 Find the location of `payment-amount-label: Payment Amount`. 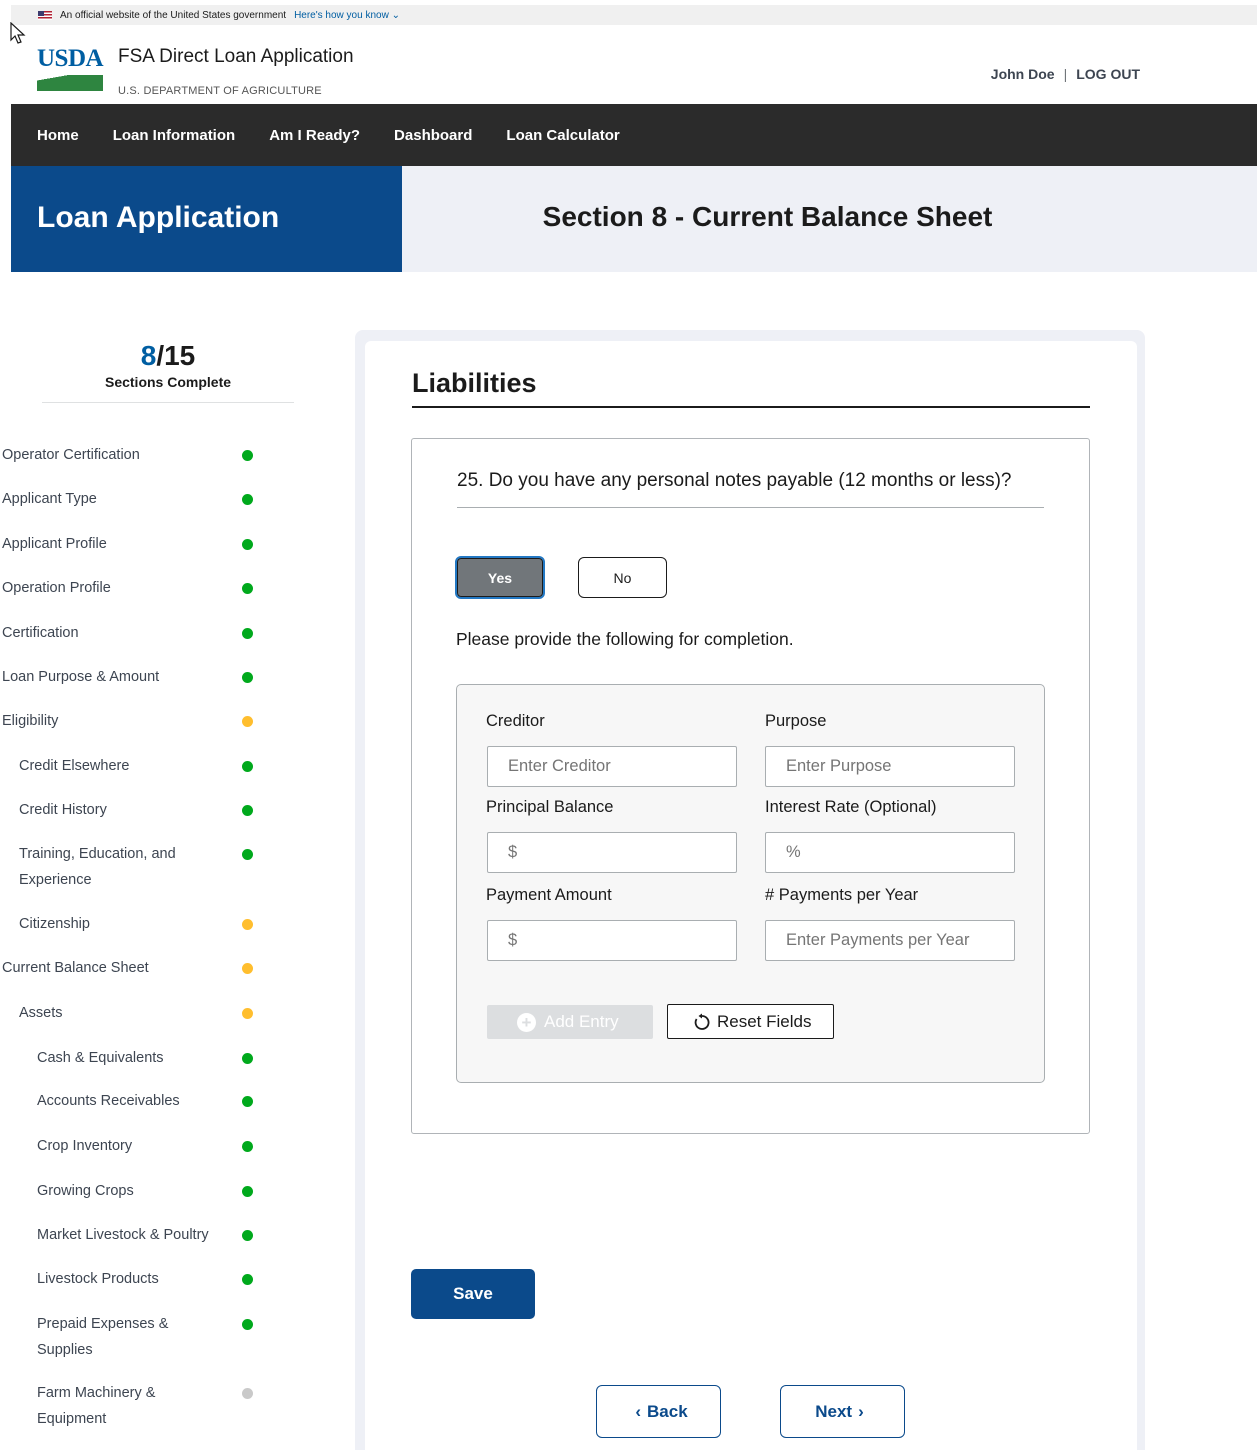

payment-amount-label: Payment Amount is located at coordinates (549, 895).